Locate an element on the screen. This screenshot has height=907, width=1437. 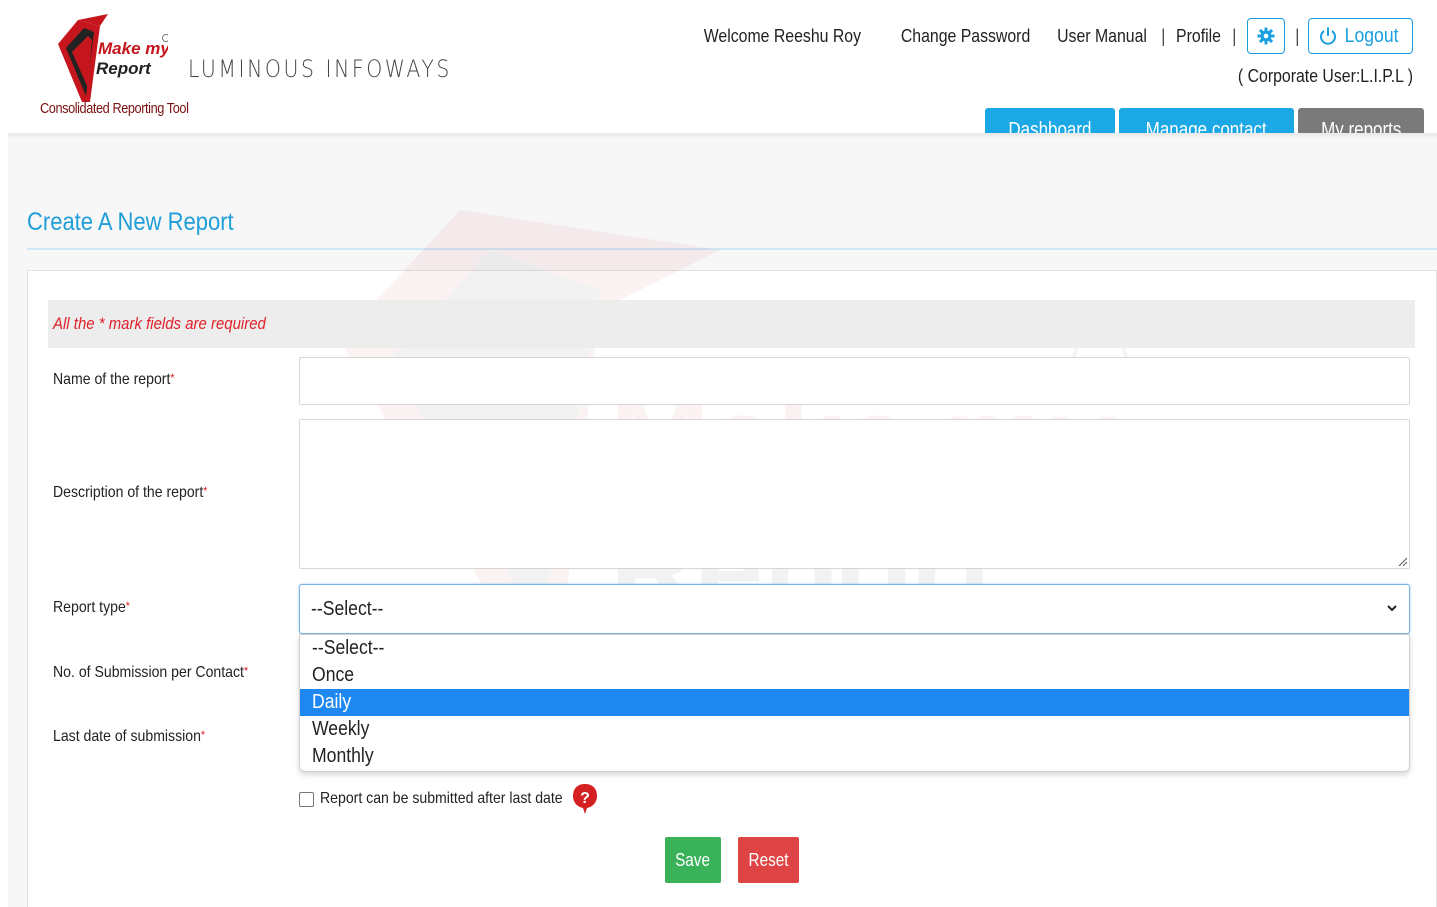
report-description-label-text: Description of the report is located at coordinates (128, 492).